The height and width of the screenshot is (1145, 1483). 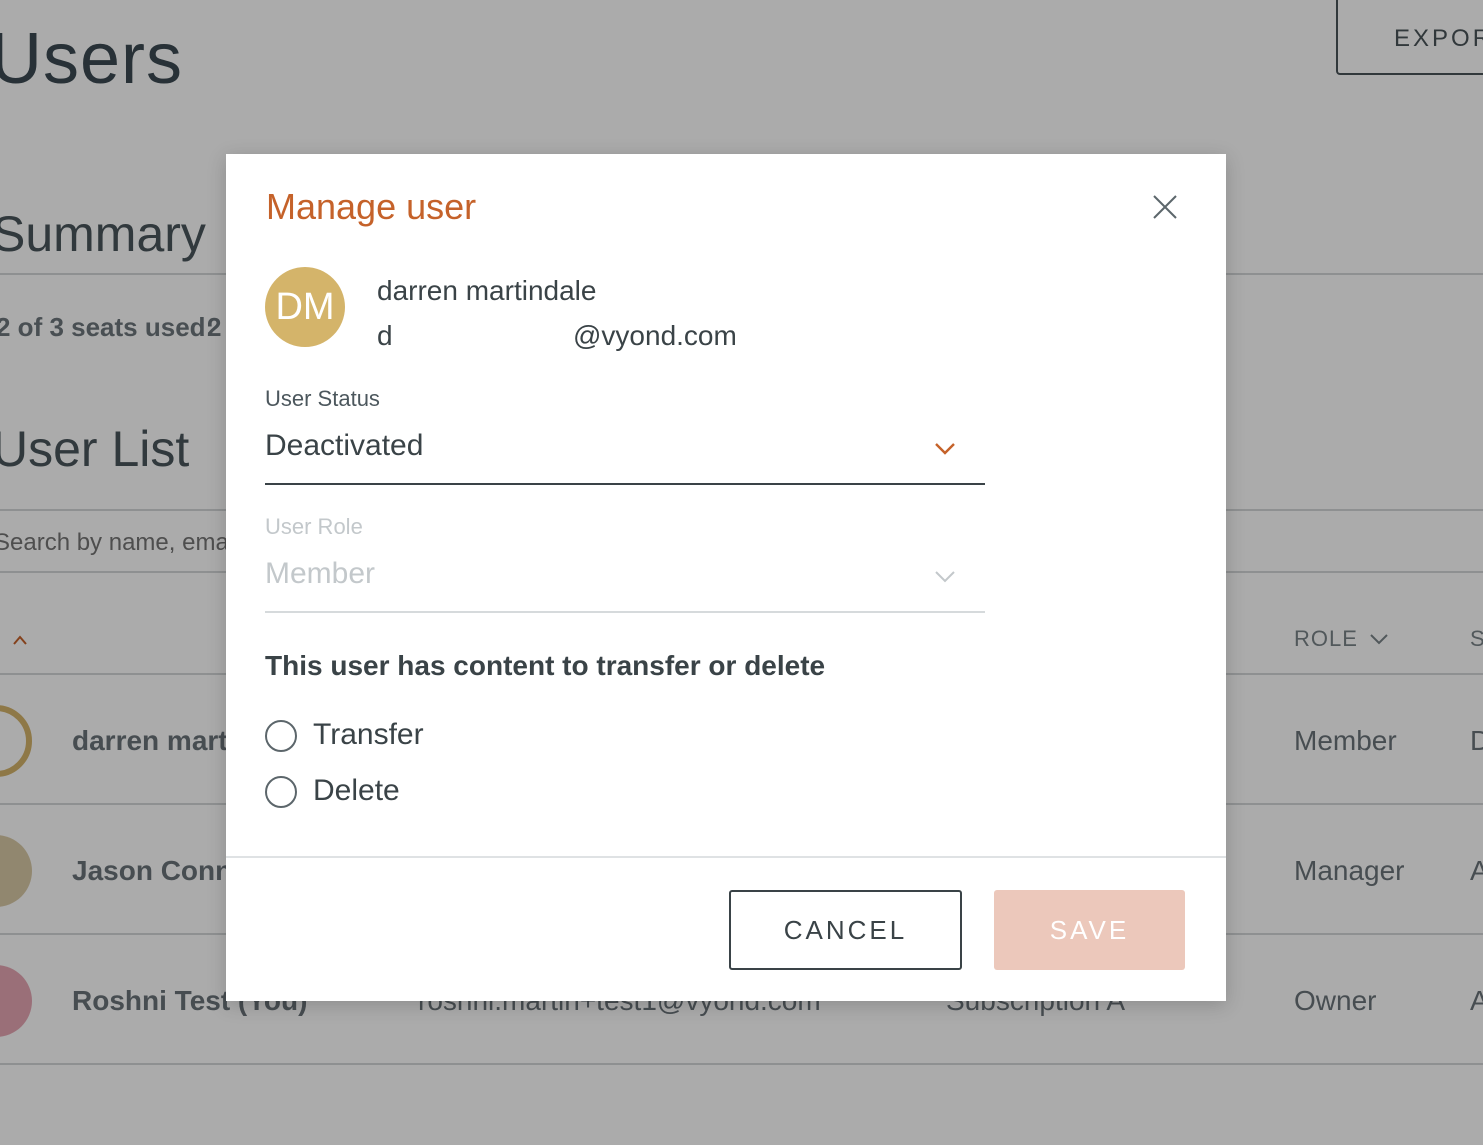 I want to click on user-role-select: Member, so click(x=625, y=585).